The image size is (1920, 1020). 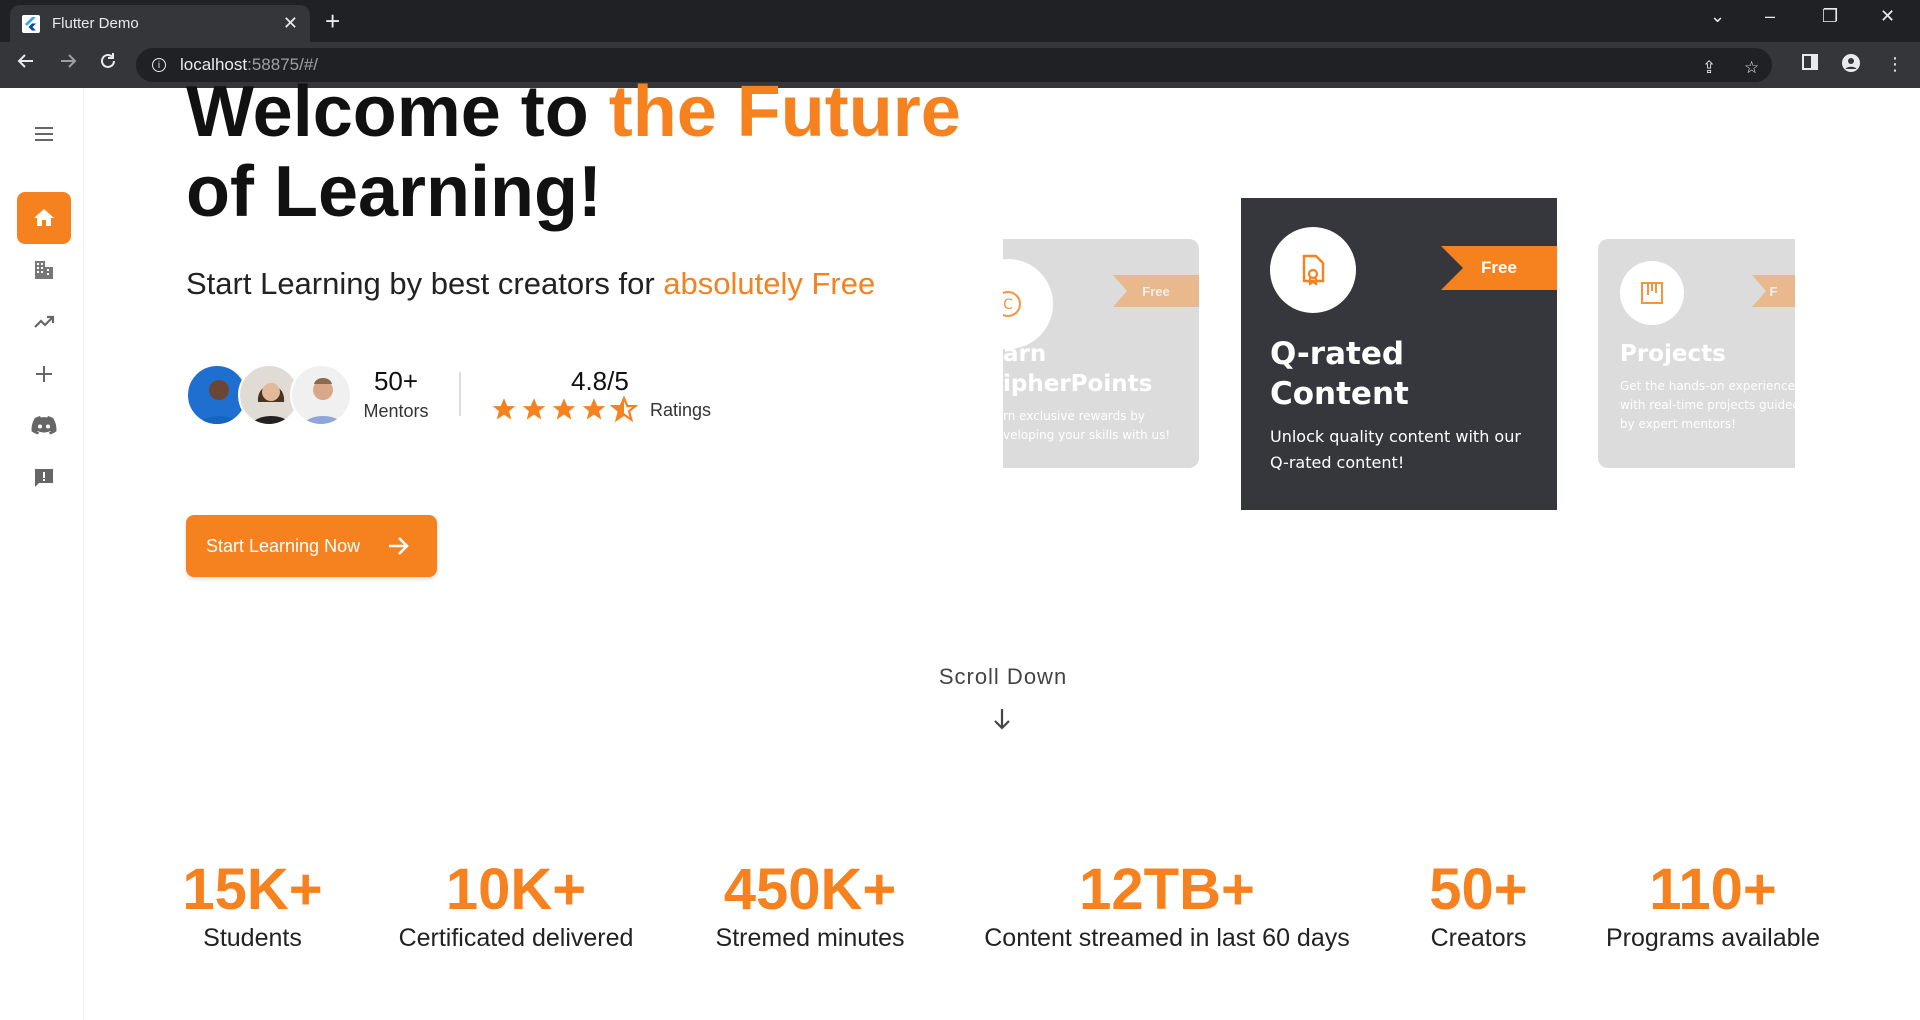 I want to click on coin-icon: C, so click(x=1012, y=304).